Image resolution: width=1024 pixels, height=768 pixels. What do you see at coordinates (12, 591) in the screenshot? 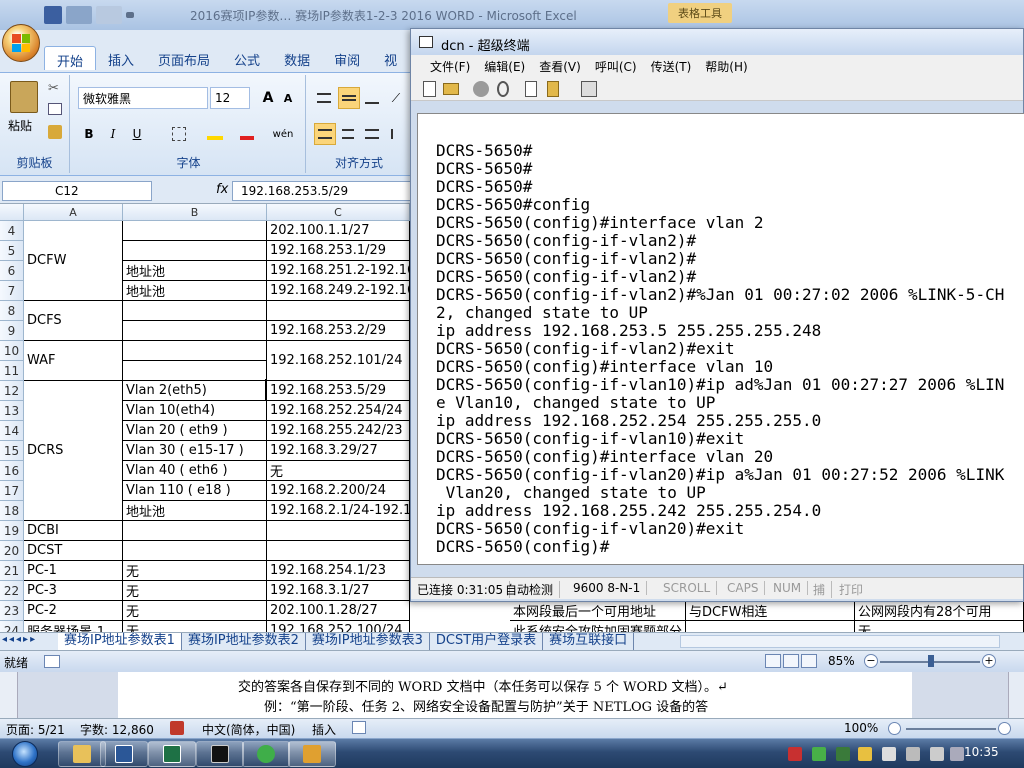
I see `row-header: 22` at bounding box center [12, 591].